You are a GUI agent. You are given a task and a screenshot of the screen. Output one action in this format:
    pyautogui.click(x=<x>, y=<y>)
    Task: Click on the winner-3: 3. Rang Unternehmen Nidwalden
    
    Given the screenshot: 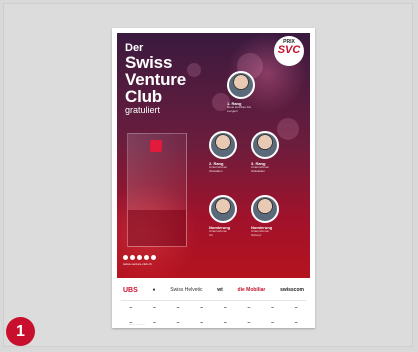 What is the action you would take?
    pyautogui.click(x=265, y=152)
    